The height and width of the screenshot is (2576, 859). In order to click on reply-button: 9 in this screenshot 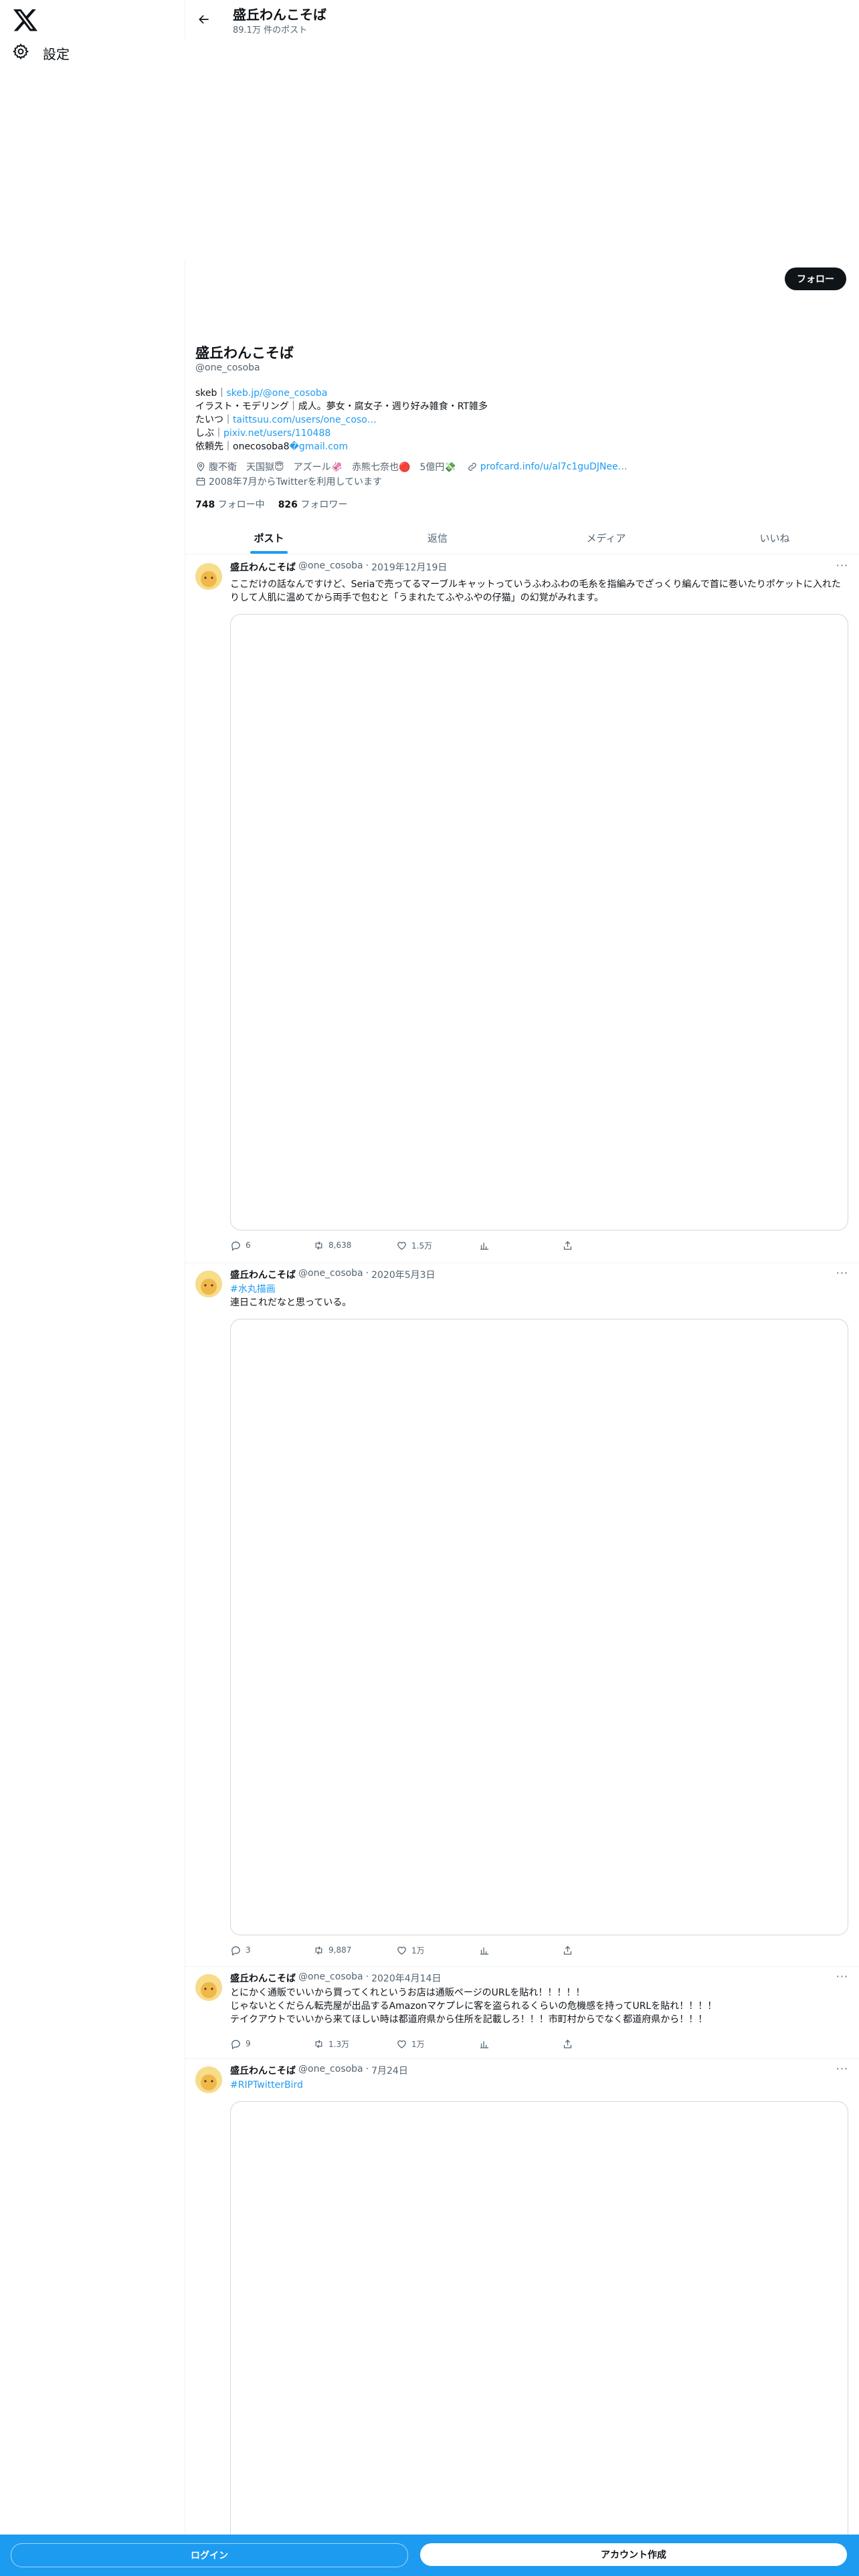, I will do `click(271, 2044)`.